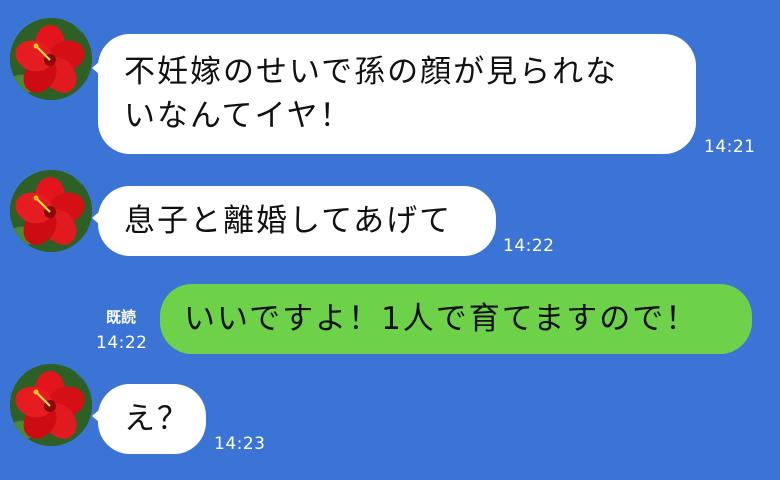 The width and height of the screenshot is (780, 480). I want to click on message-timestamp-2: 14:22, so click(529, 246).